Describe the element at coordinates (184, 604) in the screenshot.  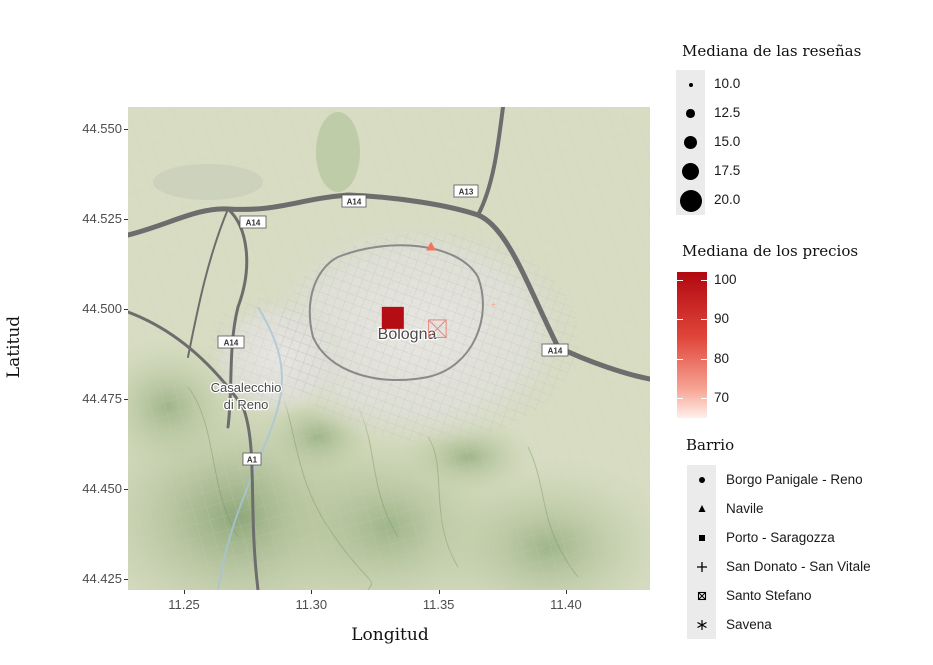
I see `x-tick-label: 11.25` at that location.